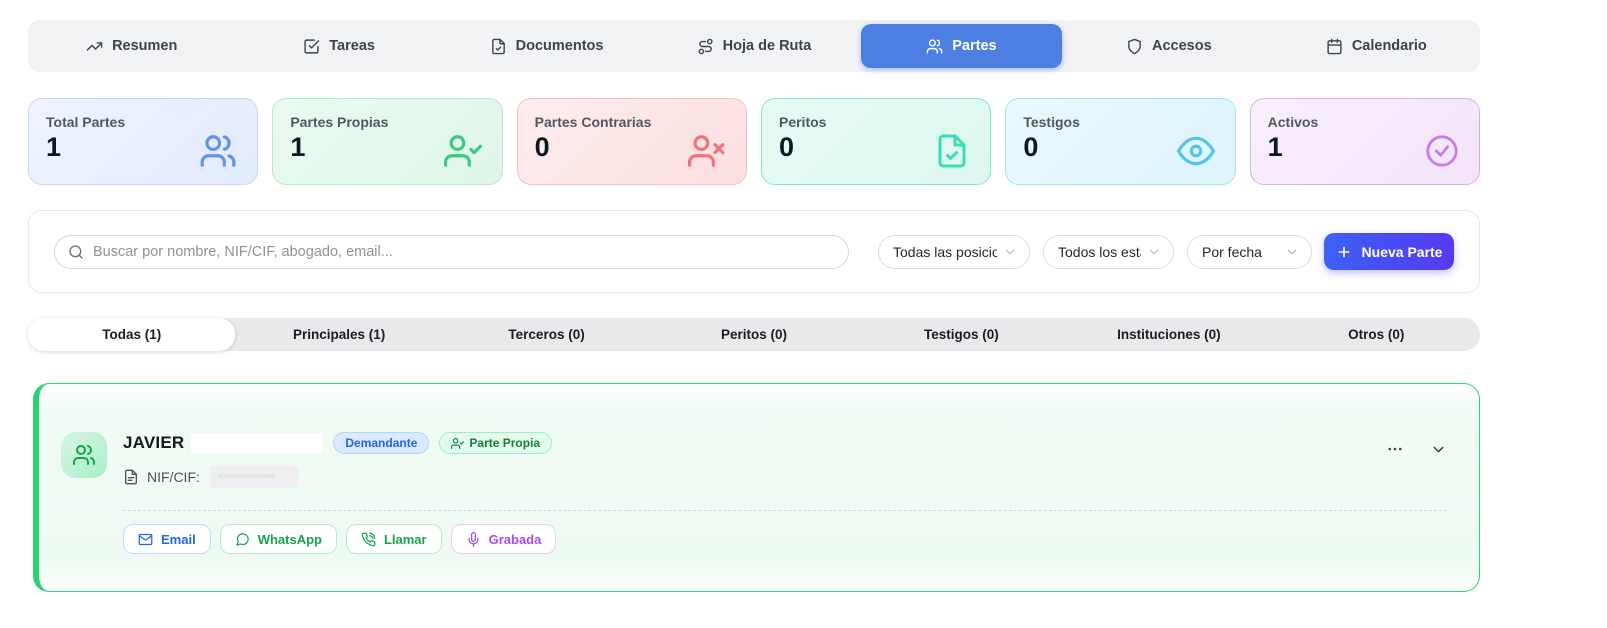 Image resolution: width=1607 pixels, height=628 pixels. I want to click on call-button-label: Llamar, so click(405, 539).